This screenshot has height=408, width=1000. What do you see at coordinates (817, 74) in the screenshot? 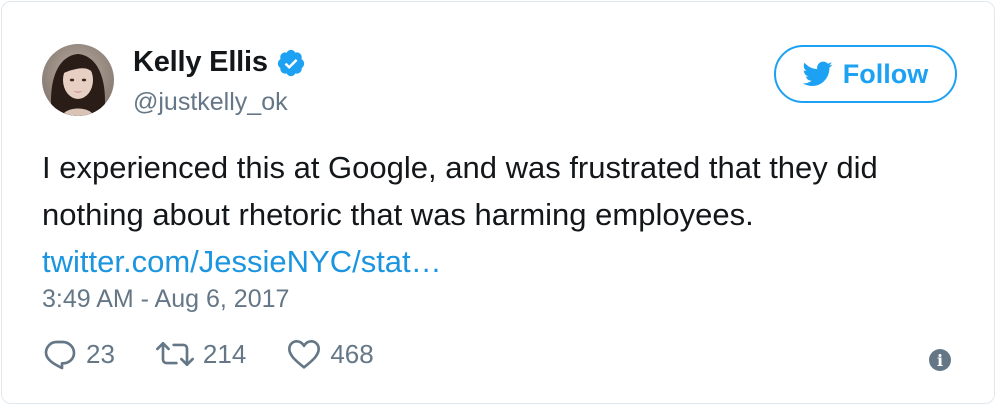
I see `twitter-bird-icon` at bounding box center [817, 74].